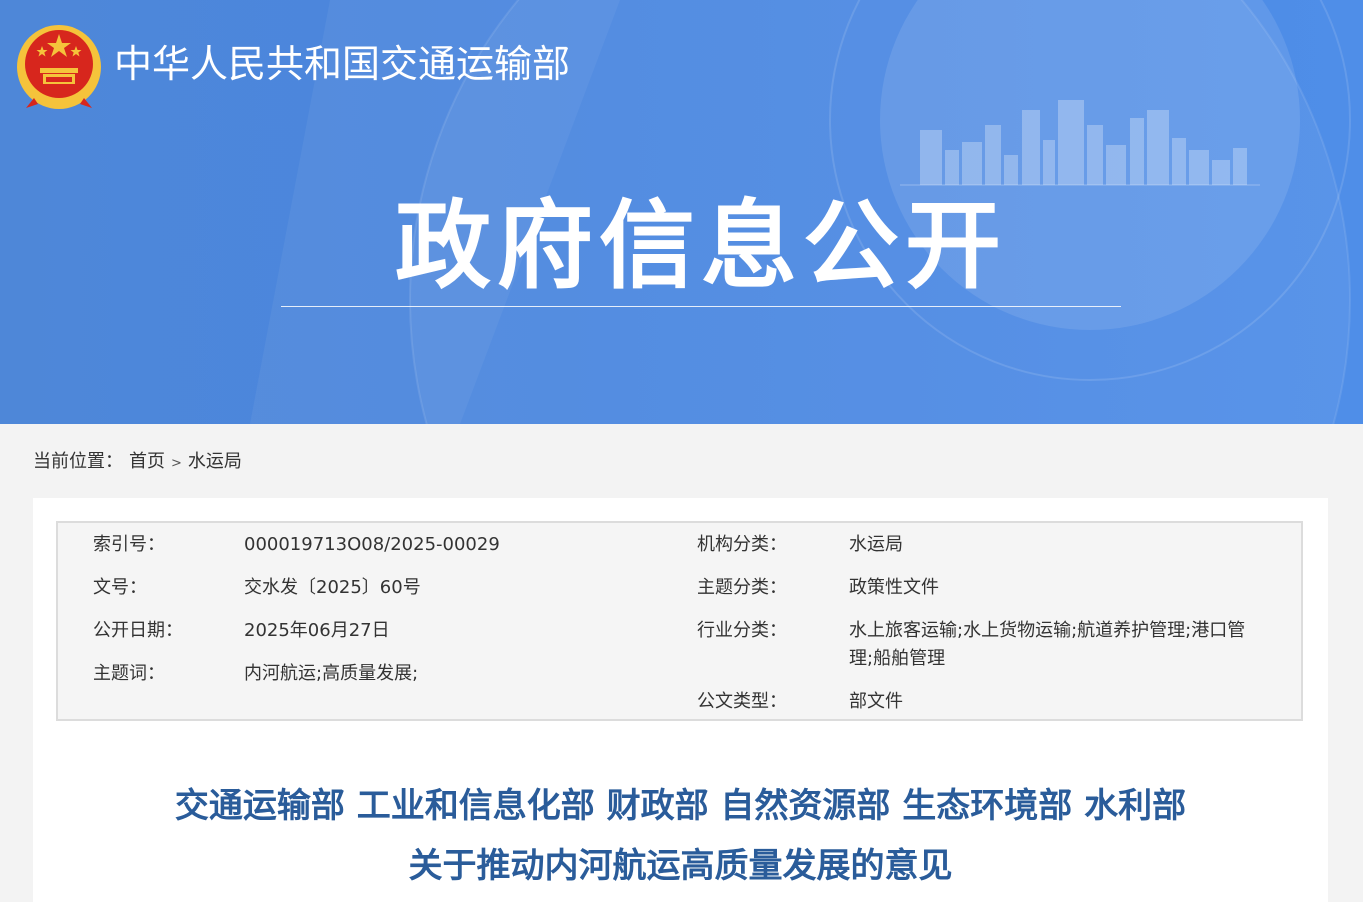  I want to click on meta-row-keywords: 主题词： 内河航运;高质量发展;, so click(373, 681).